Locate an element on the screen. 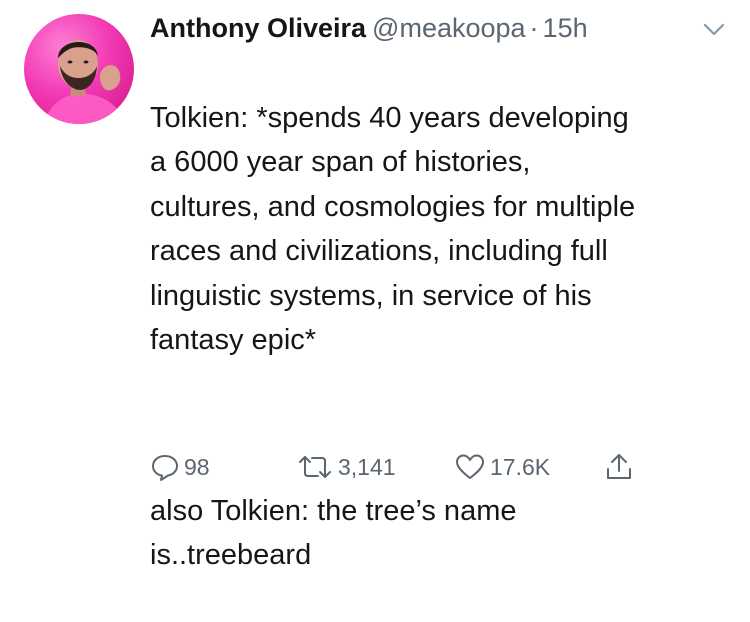  like-count: 17.6K is located at coordinates (520, 466).